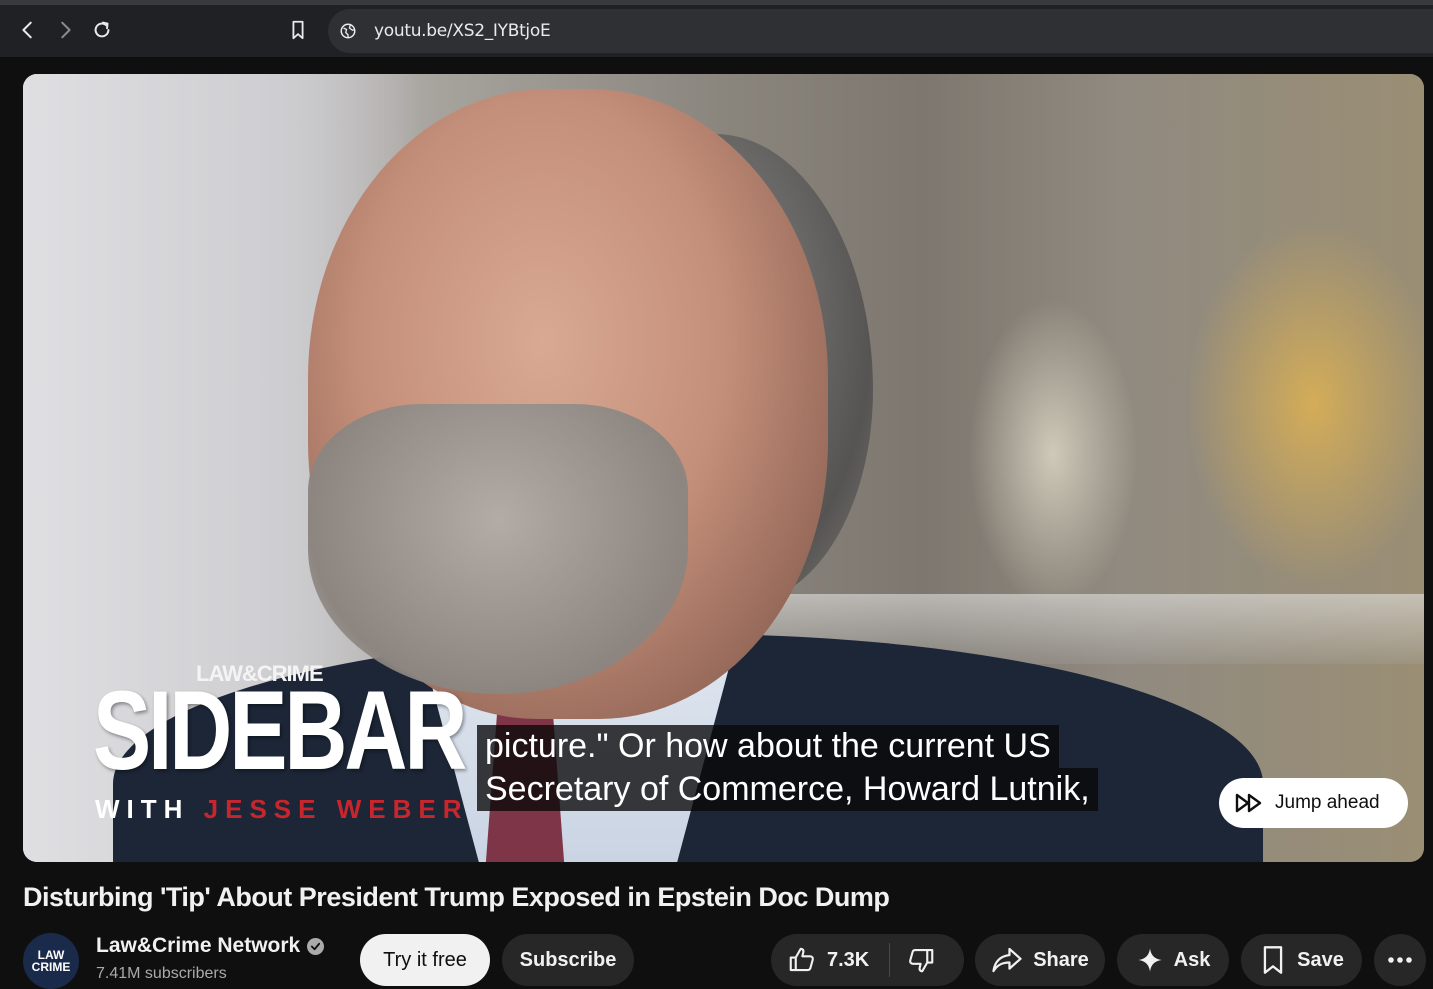  I want to click on fast-forward-icon, so click(1248, 803).